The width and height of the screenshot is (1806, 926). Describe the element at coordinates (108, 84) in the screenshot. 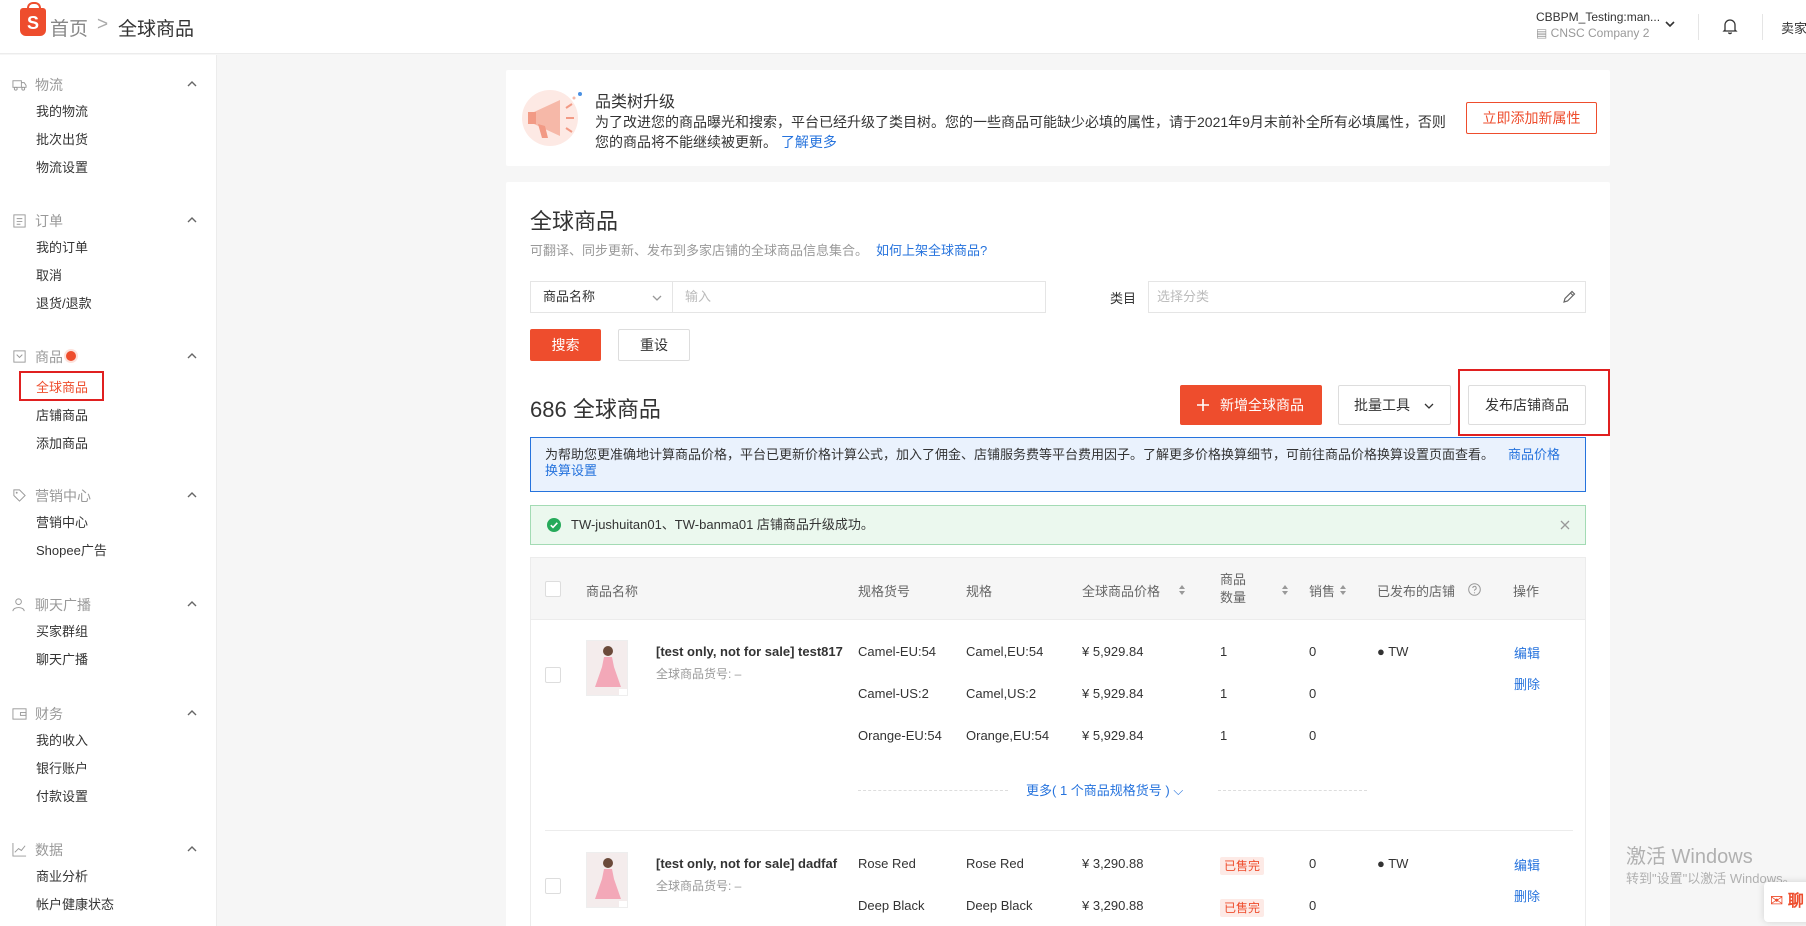

I see `sidebar-section-header: 物流` at that location.